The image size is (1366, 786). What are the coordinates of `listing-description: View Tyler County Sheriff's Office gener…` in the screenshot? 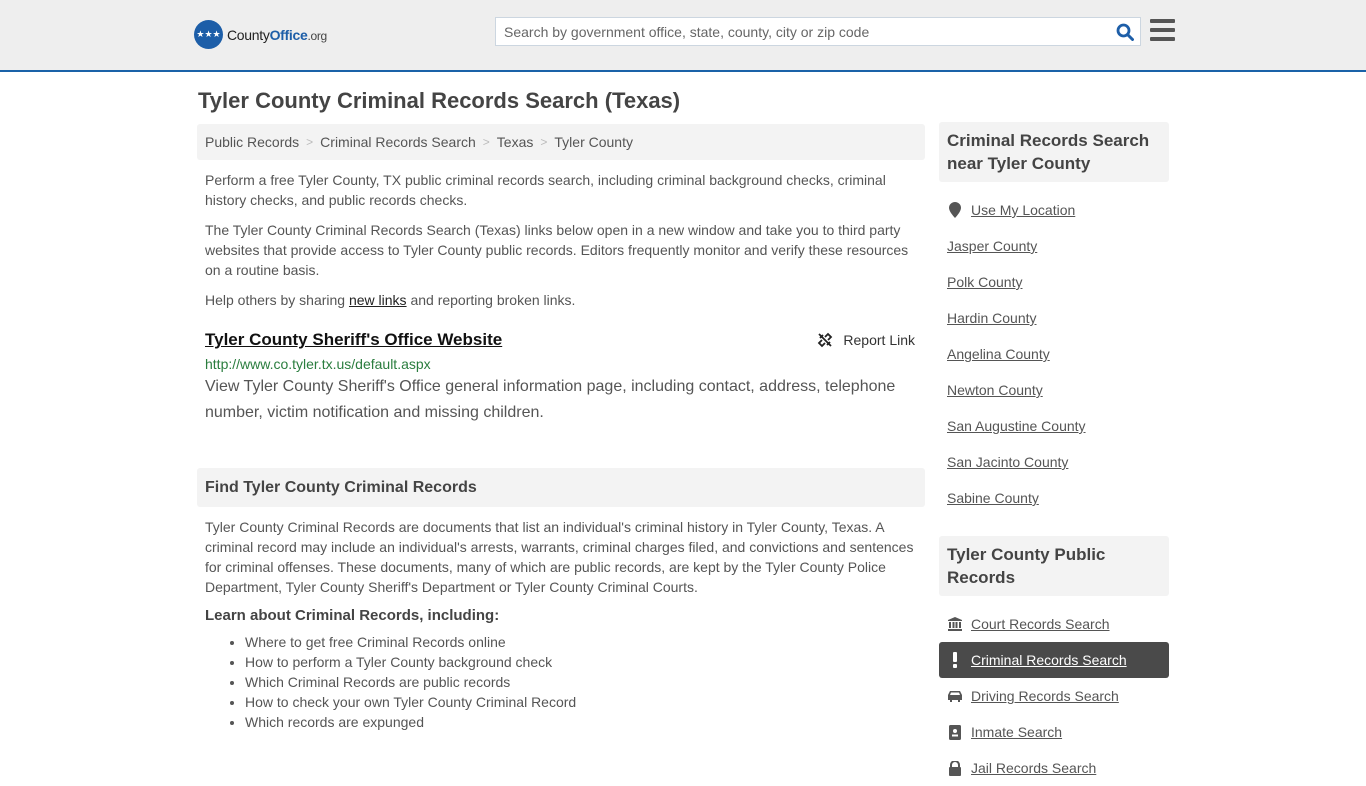 It's located at (550, 399).